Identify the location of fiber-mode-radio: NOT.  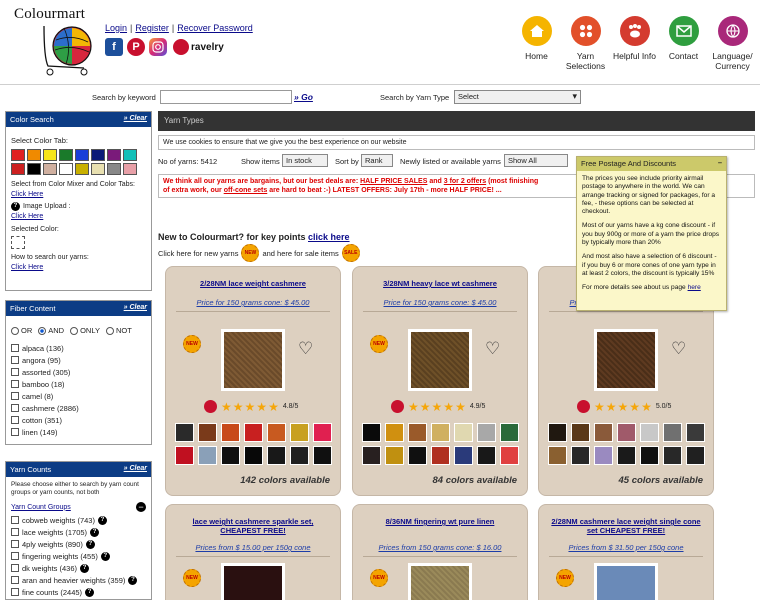
(118, 330).